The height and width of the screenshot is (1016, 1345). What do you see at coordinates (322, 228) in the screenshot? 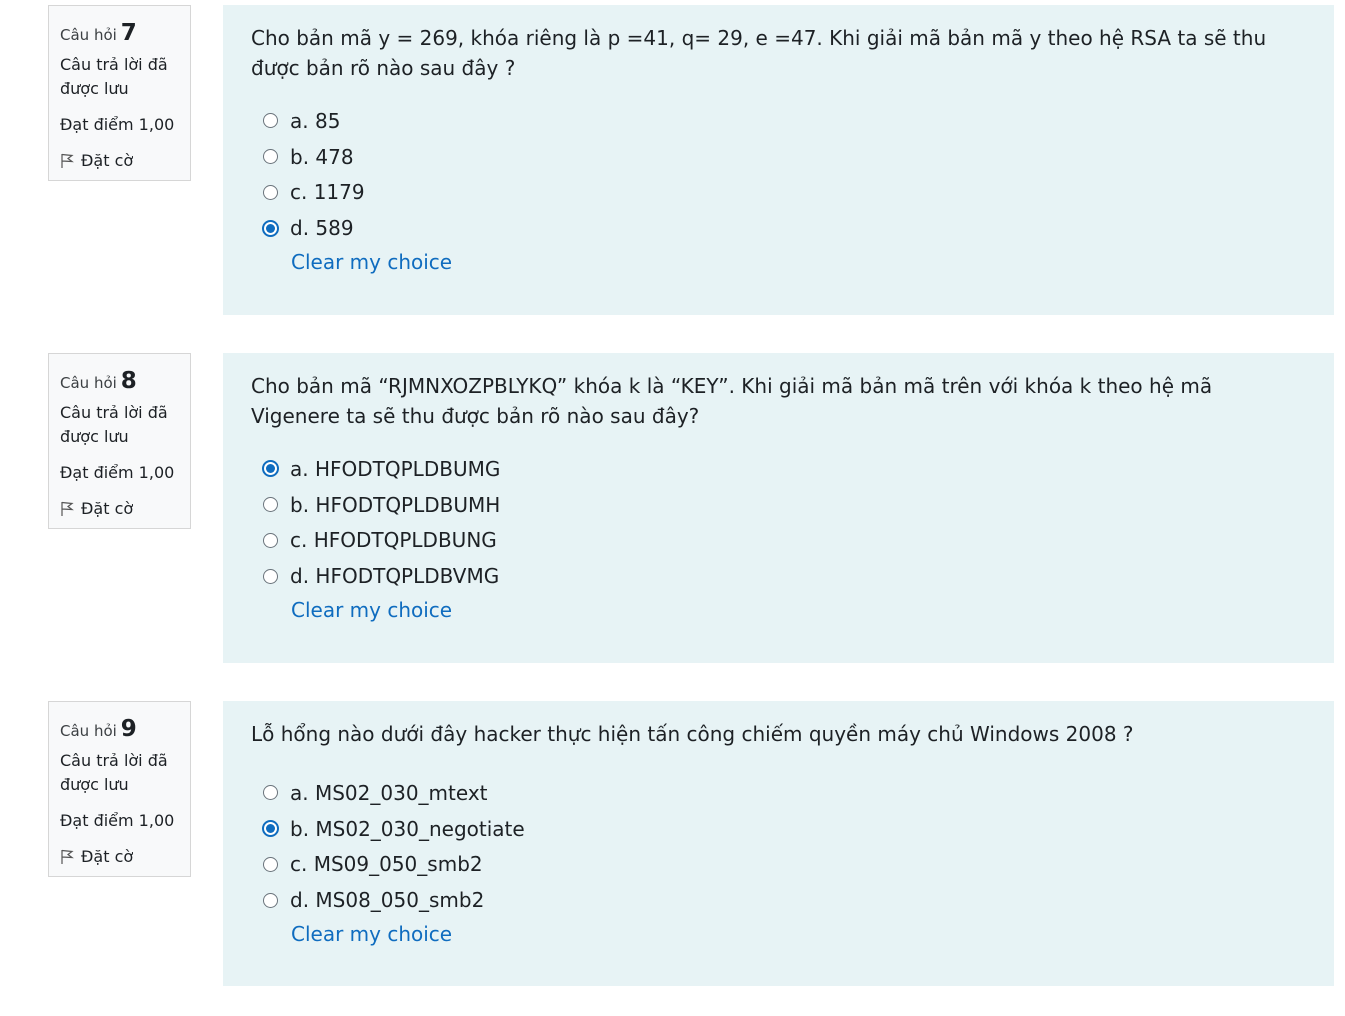
I see `answer-label: d. 589` at bounding box center [322, 228].